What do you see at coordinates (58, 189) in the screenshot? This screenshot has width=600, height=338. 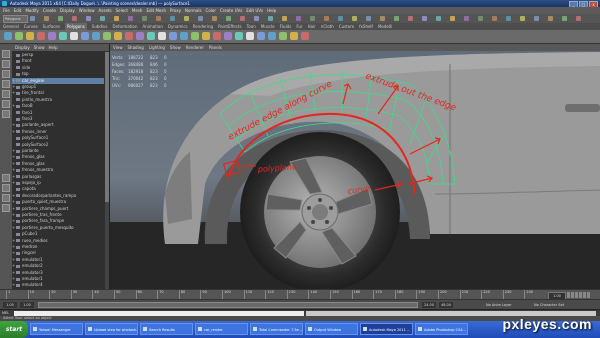 I see `outliner-row: capota` at bounding box center [58, 189].